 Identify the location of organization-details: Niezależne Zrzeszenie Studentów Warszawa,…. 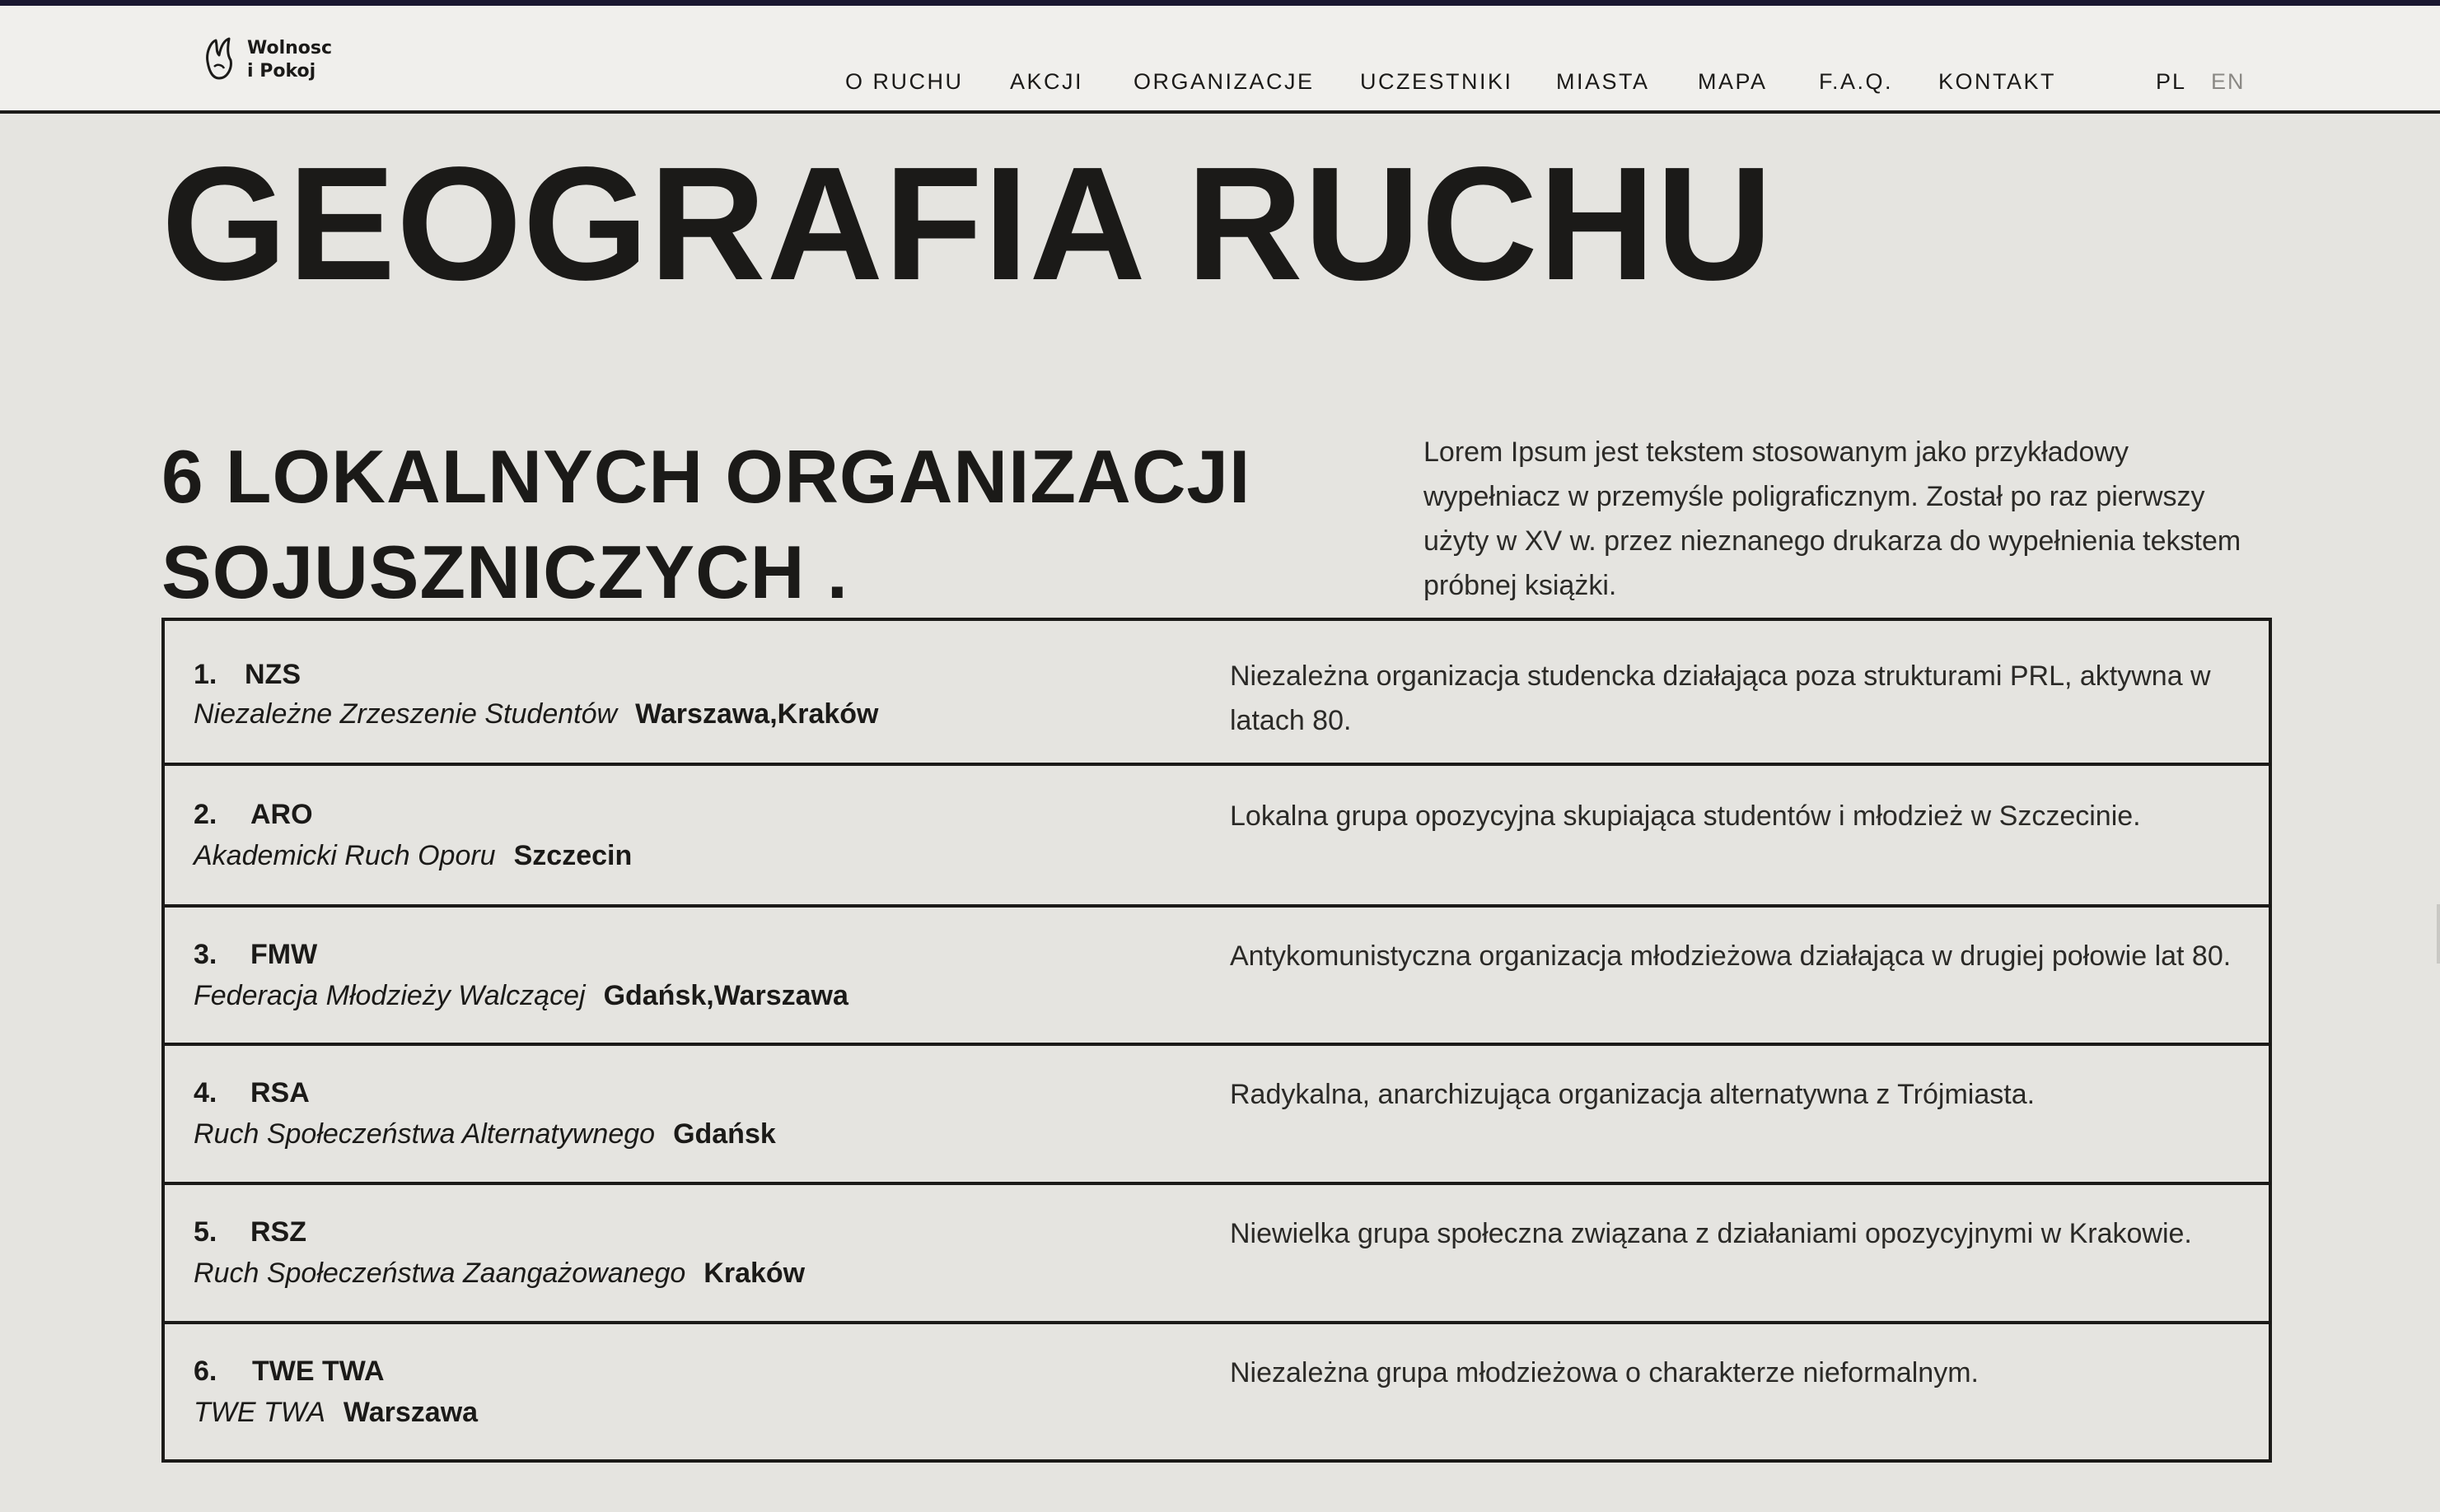
(536, 714).